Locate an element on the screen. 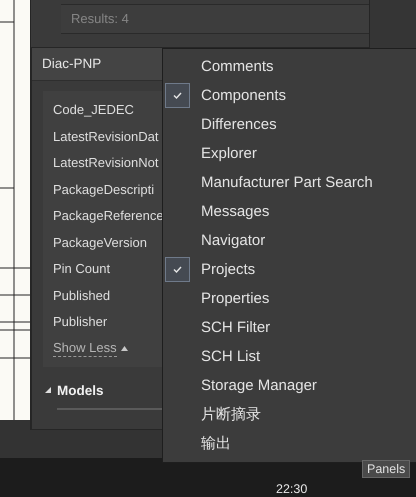  menu-label: Messages is located at coordinates (235, 211).